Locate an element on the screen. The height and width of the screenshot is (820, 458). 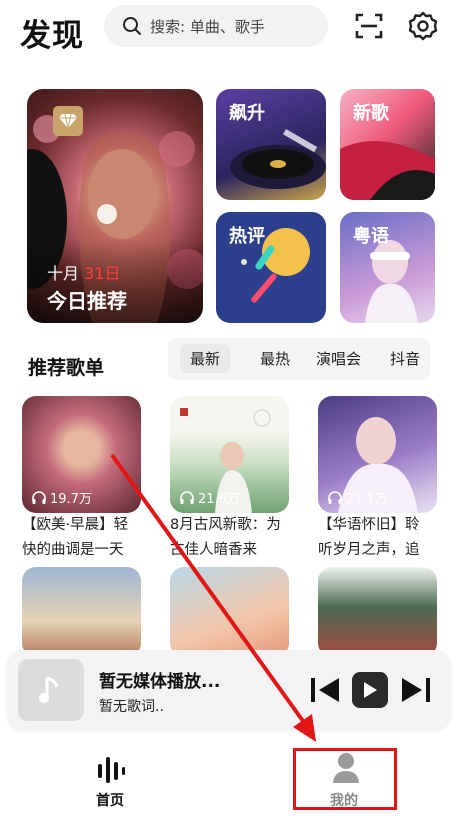
player-cover is located at coordinates (51, 690).